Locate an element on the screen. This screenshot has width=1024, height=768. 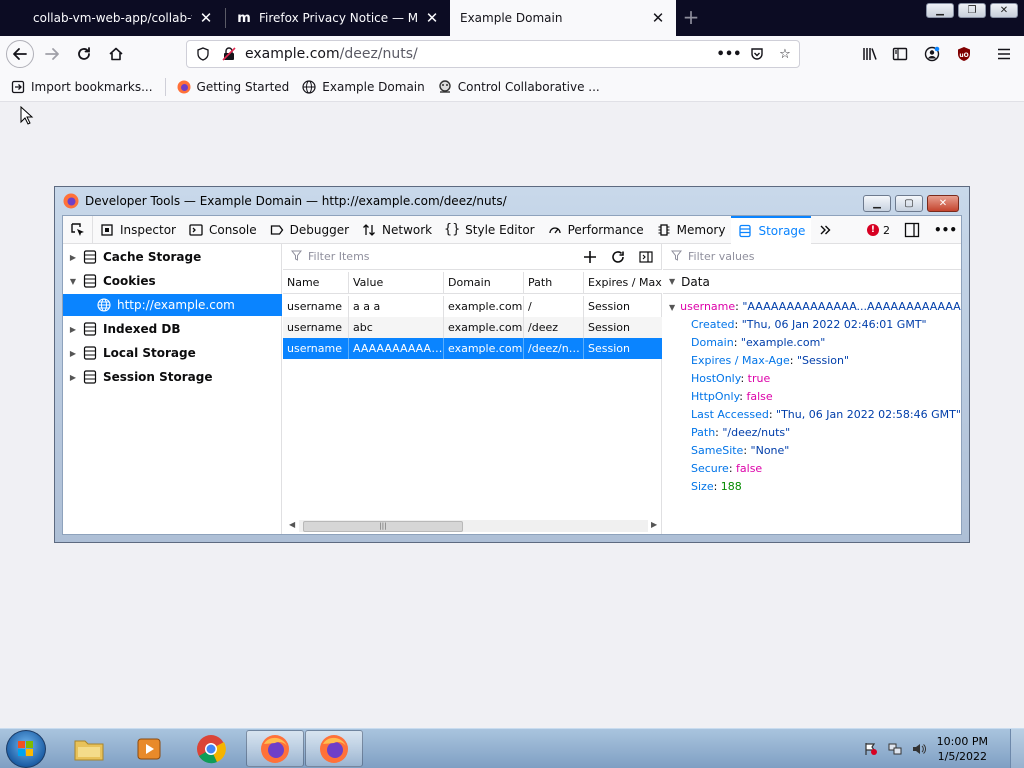
page-actions-icon: ••• is located at coordinates (729, 54).